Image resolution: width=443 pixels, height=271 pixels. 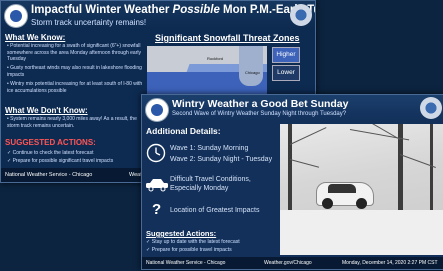 I want to click on wave-2-text: Wave 2: Sunday Night - Tuesday, so click(x=221, y=159).